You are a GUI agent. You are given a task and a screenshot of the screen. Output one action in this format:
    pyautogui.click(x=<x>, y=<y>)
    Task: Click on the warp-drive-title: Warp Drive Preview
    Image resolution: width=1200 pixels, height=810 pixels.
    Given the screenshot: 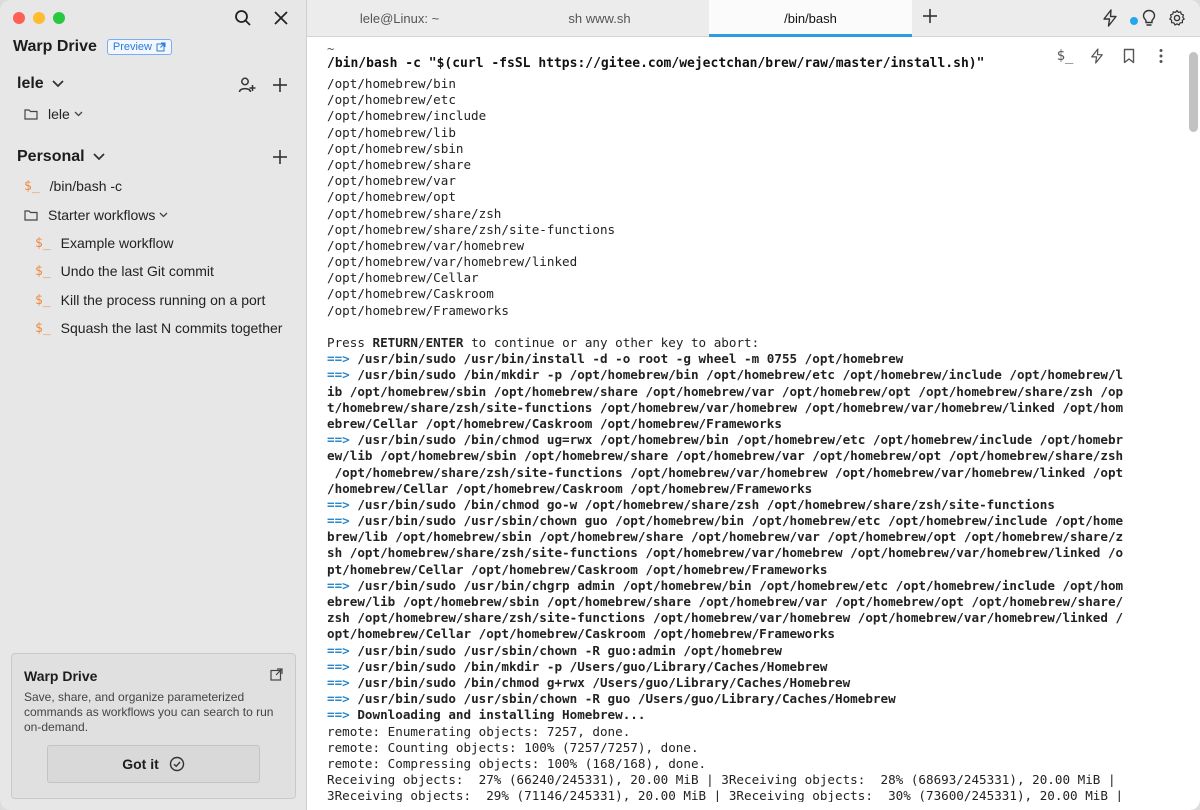 What is the action you would take?
    pyautogui.click(x=92, y=47)
    